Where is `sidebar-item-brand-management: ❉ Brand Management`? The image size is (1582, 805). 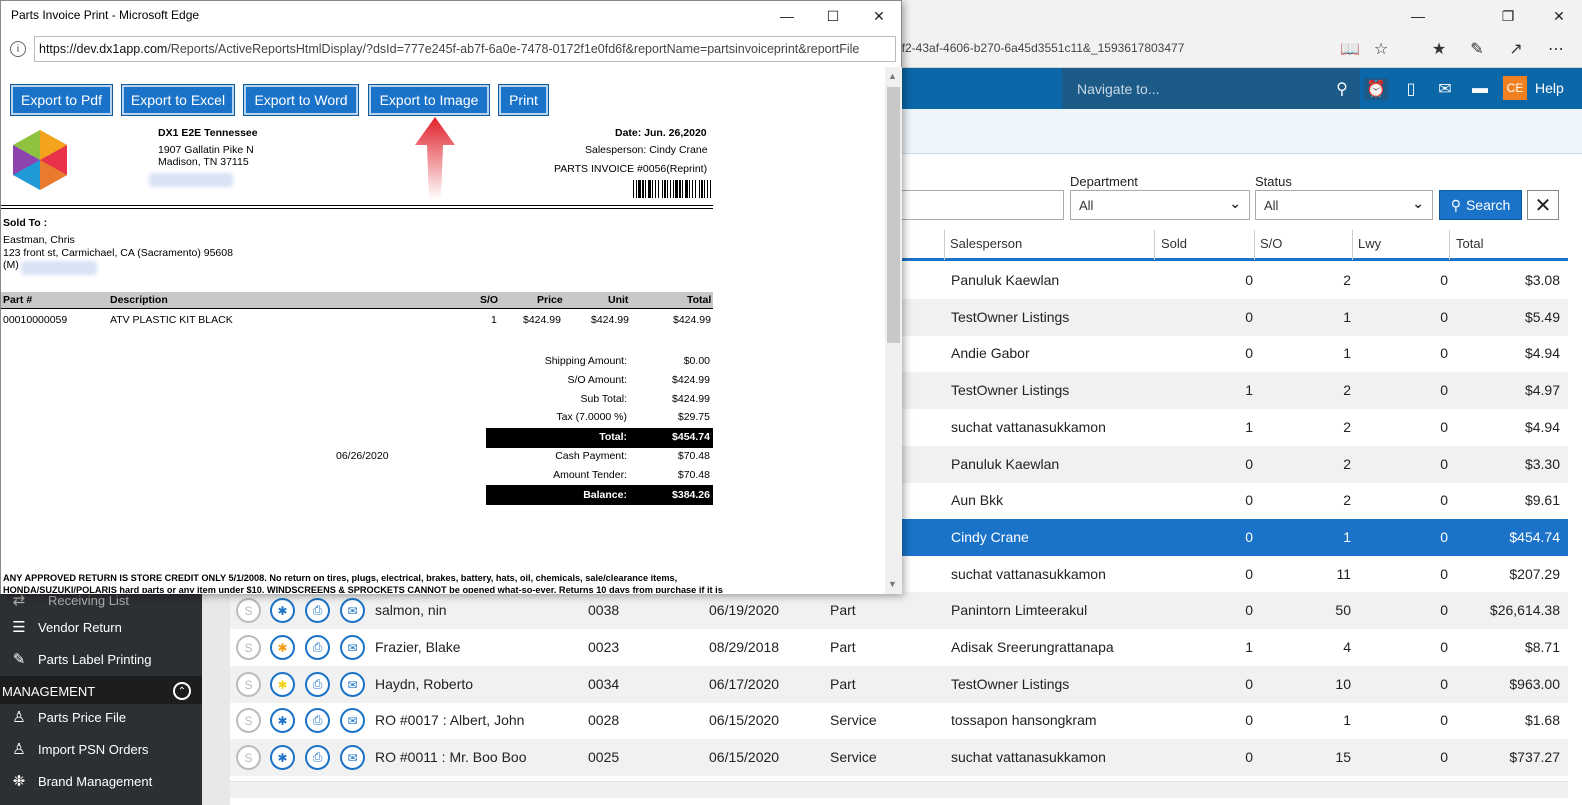
sidebar-item-brand-management: ❉ Brand Management is located at coordinates (101, 781).